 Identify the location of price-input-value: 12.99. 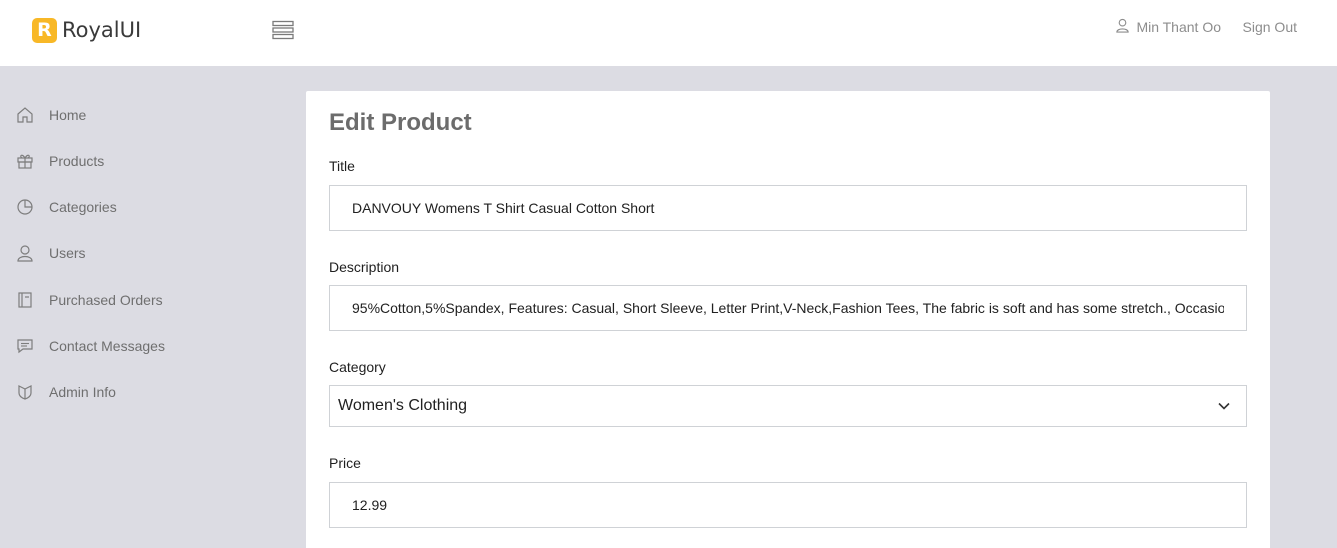
(370, 505).